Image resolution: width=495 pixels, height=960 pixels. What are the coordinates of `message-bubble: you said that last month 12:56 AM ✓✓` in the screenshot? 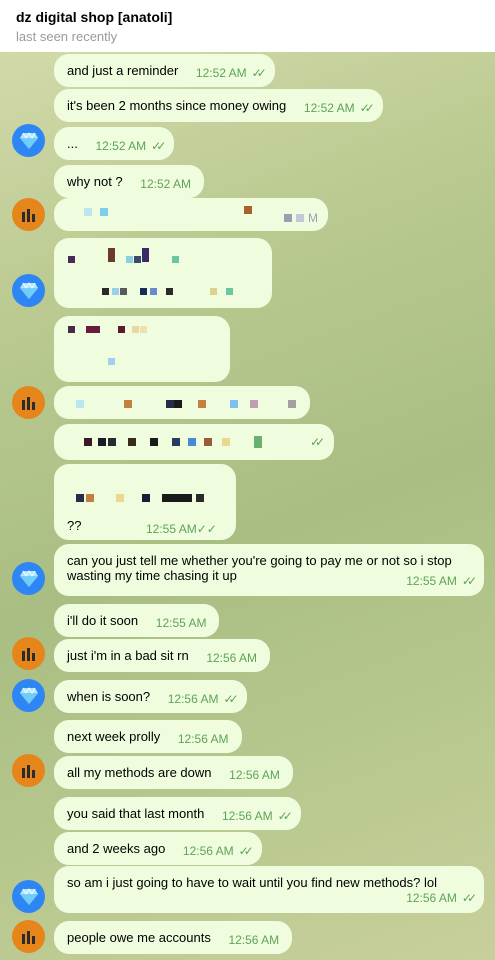 It's located at (177, 813).